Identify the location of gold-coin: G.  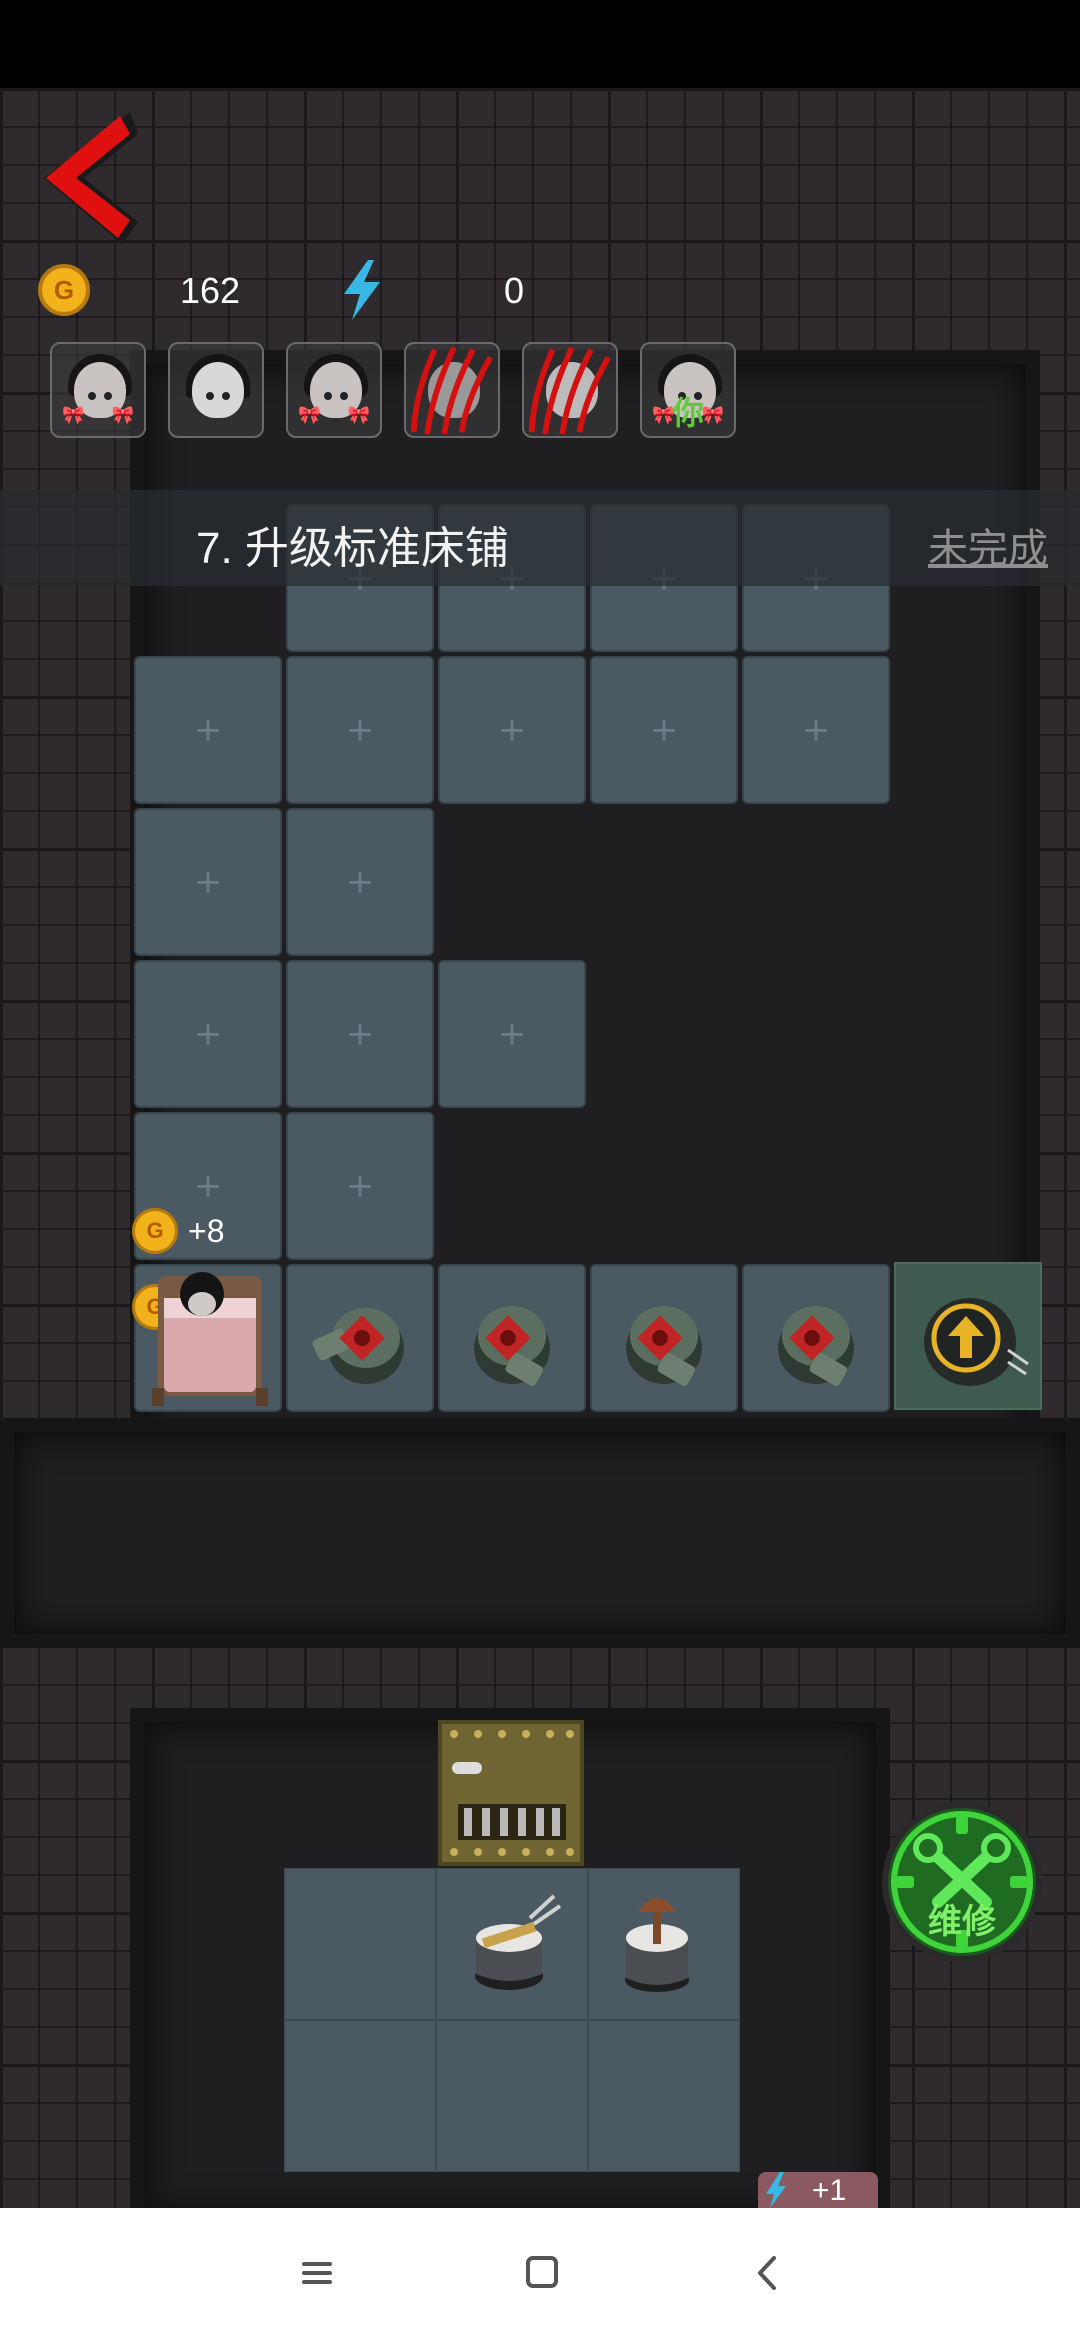
(64, 290).